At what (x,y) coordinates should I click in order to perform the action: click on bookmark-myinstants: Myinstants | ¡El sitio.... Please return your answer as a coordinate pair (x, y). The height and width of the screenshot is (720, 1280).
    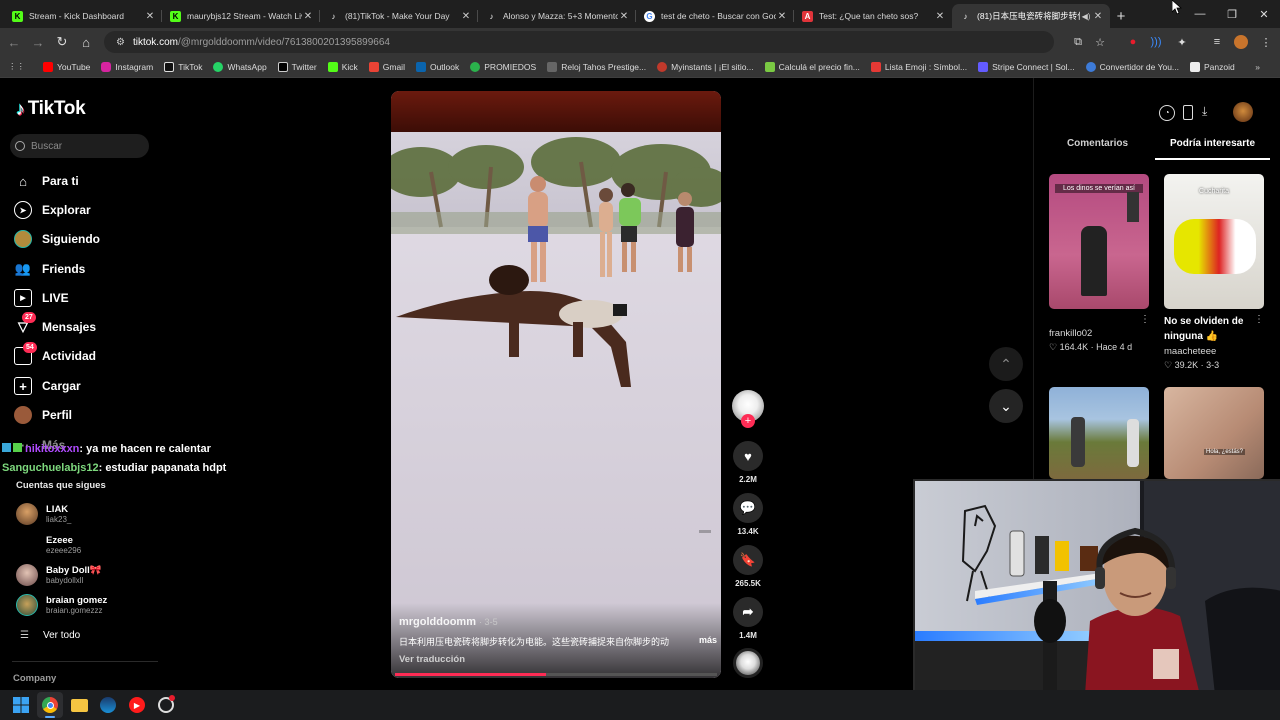
    Looking at the image, I should click on (705, 66).